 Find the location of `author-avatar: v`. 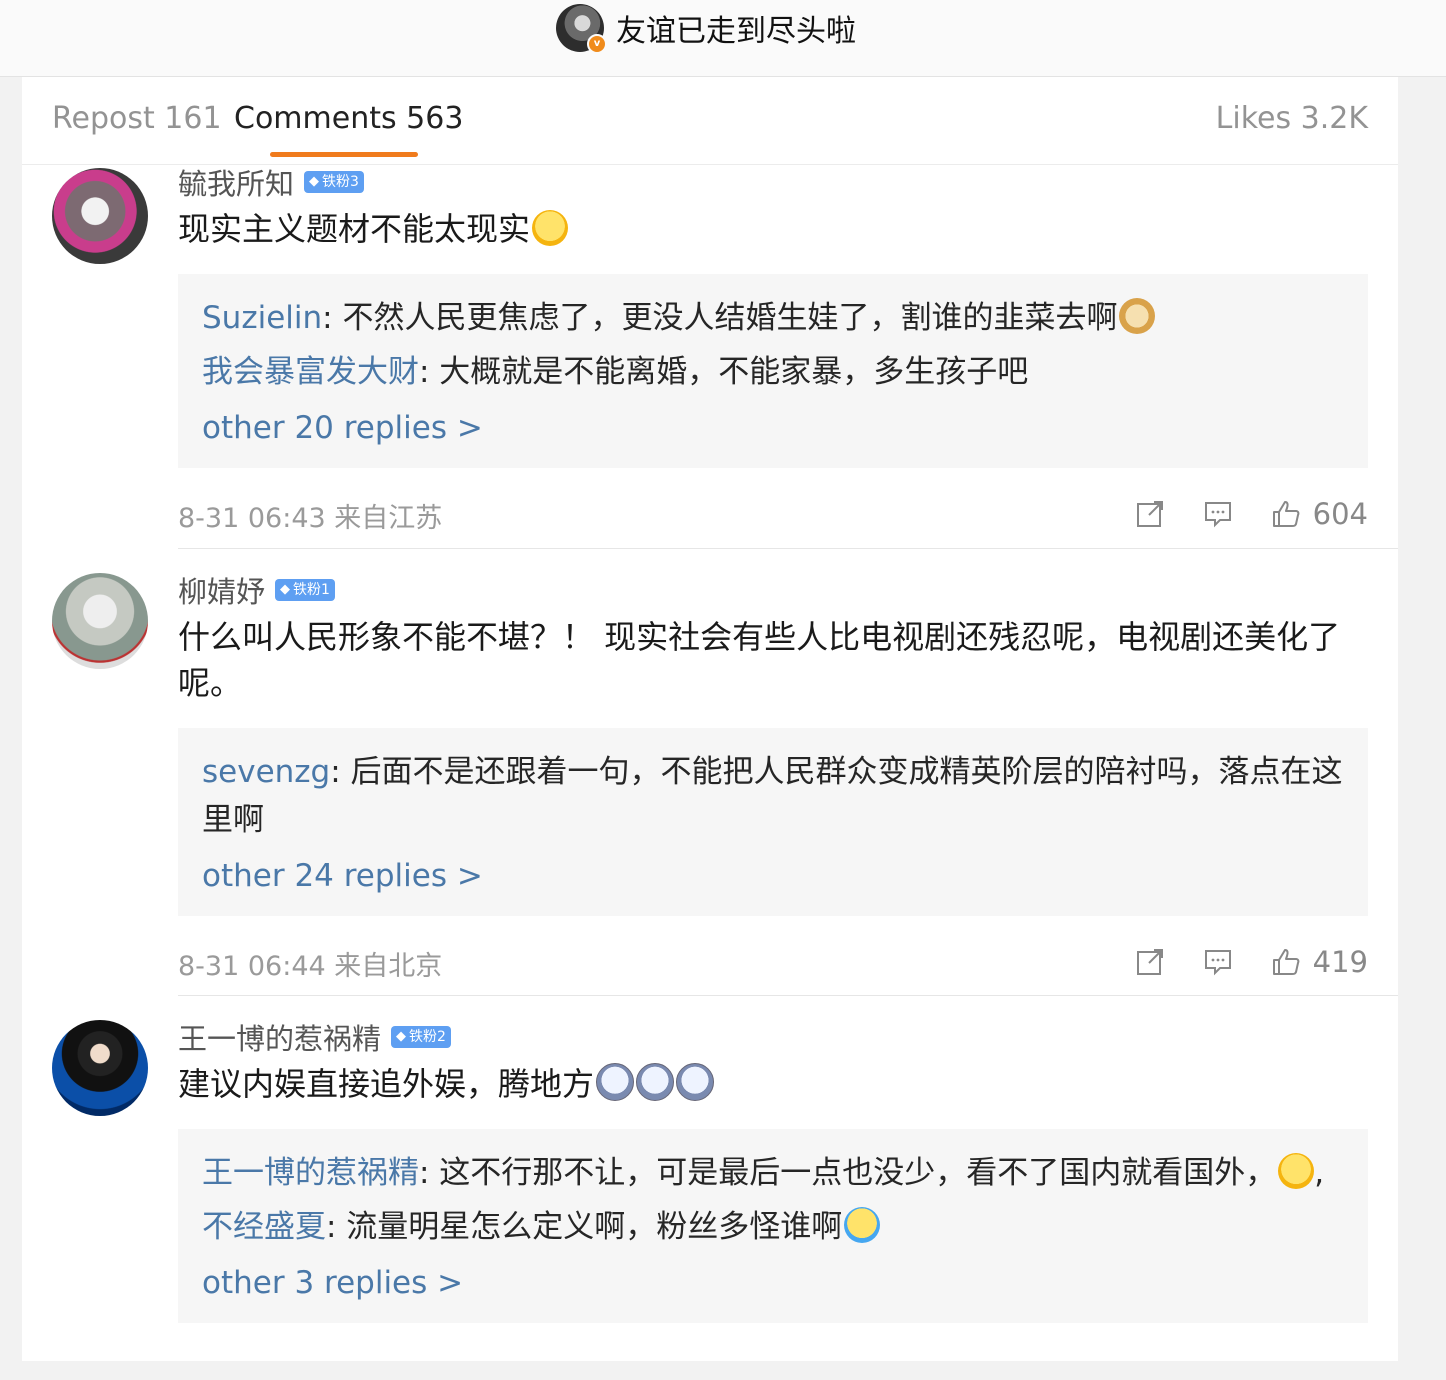

author-avatar: v is located at coordinates (581, 29).